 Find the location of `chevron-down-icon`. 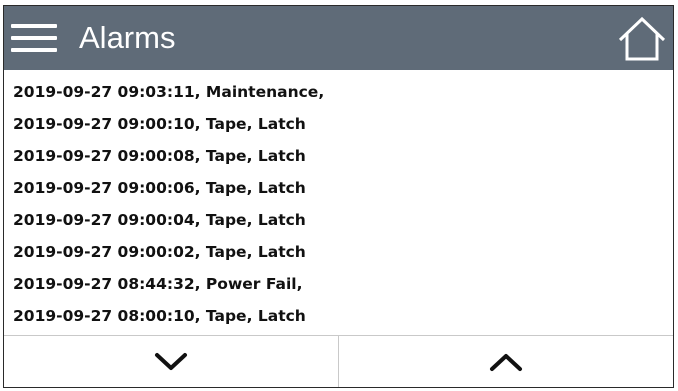

chevron-down-icon is located at coordinates (171, 361).